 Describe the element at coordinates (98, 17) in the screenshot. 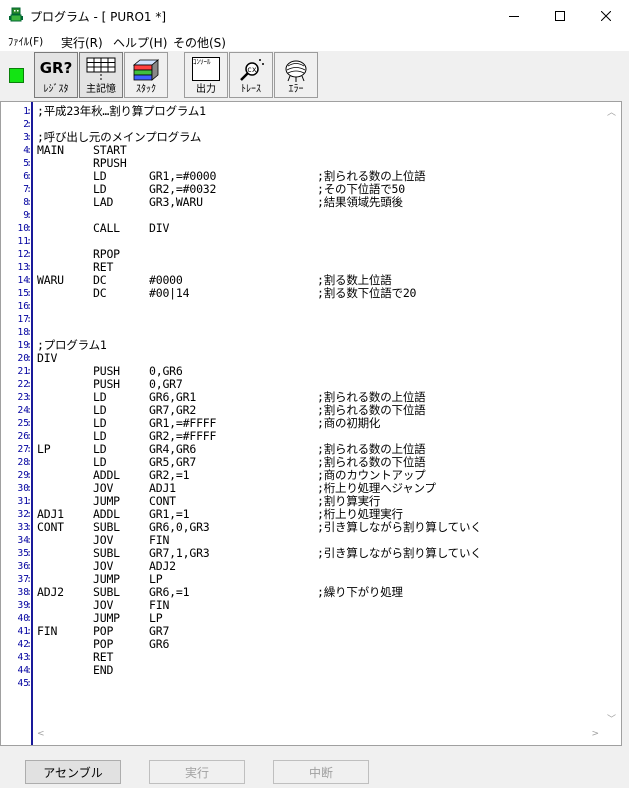

I see `window-title: プログラム - [ PURO1 *]` at that location.